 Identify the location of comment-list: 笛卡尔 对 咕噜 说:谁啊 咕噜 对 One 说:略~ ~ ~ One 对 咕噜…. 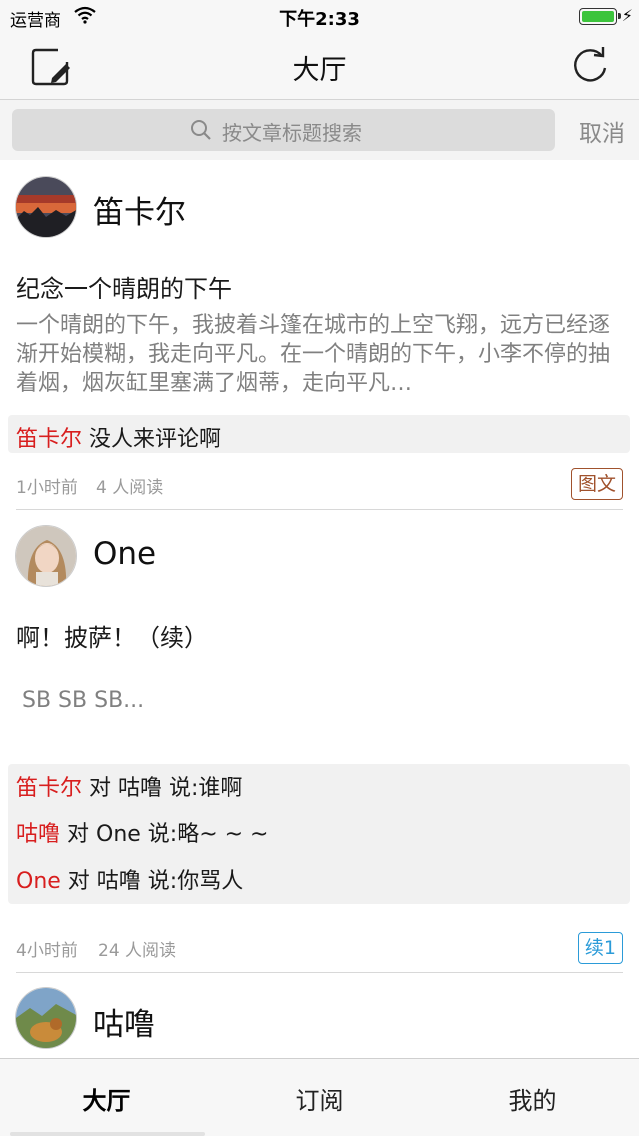
(319, 834).